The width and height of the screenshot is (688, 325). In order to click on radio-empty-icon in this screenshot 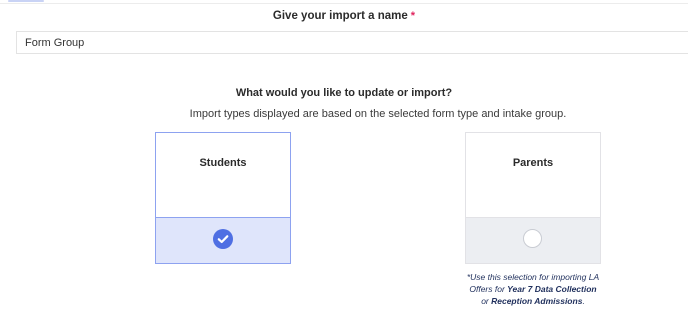, I will do `click(532, 238)`.